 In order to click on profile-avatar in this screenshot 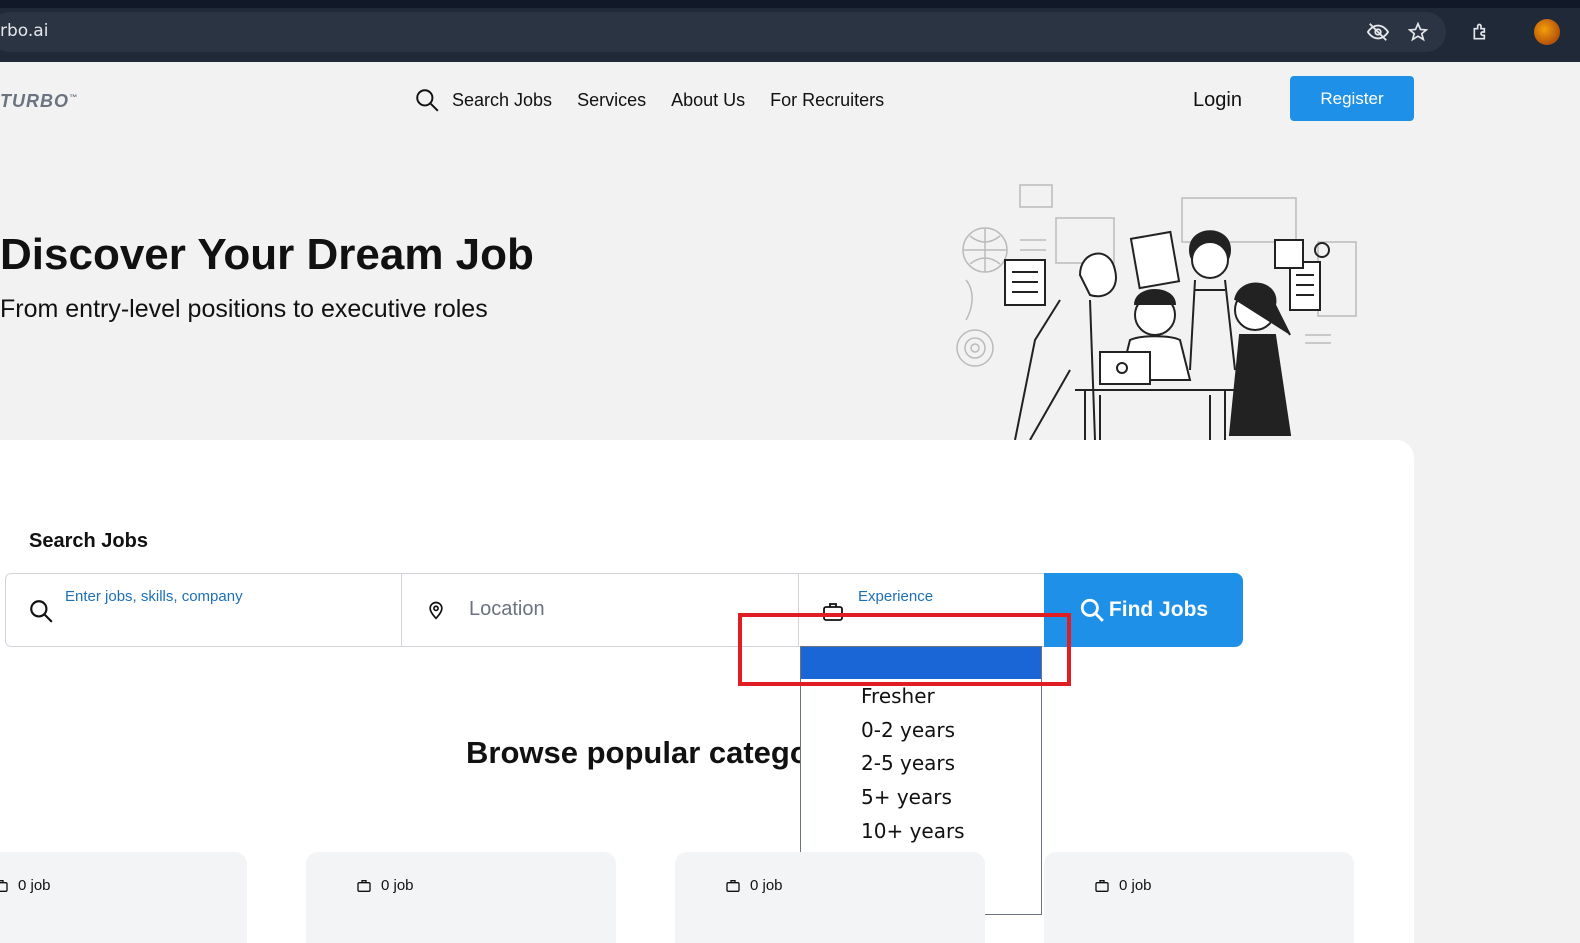, I will do `click(1547, 32)`.